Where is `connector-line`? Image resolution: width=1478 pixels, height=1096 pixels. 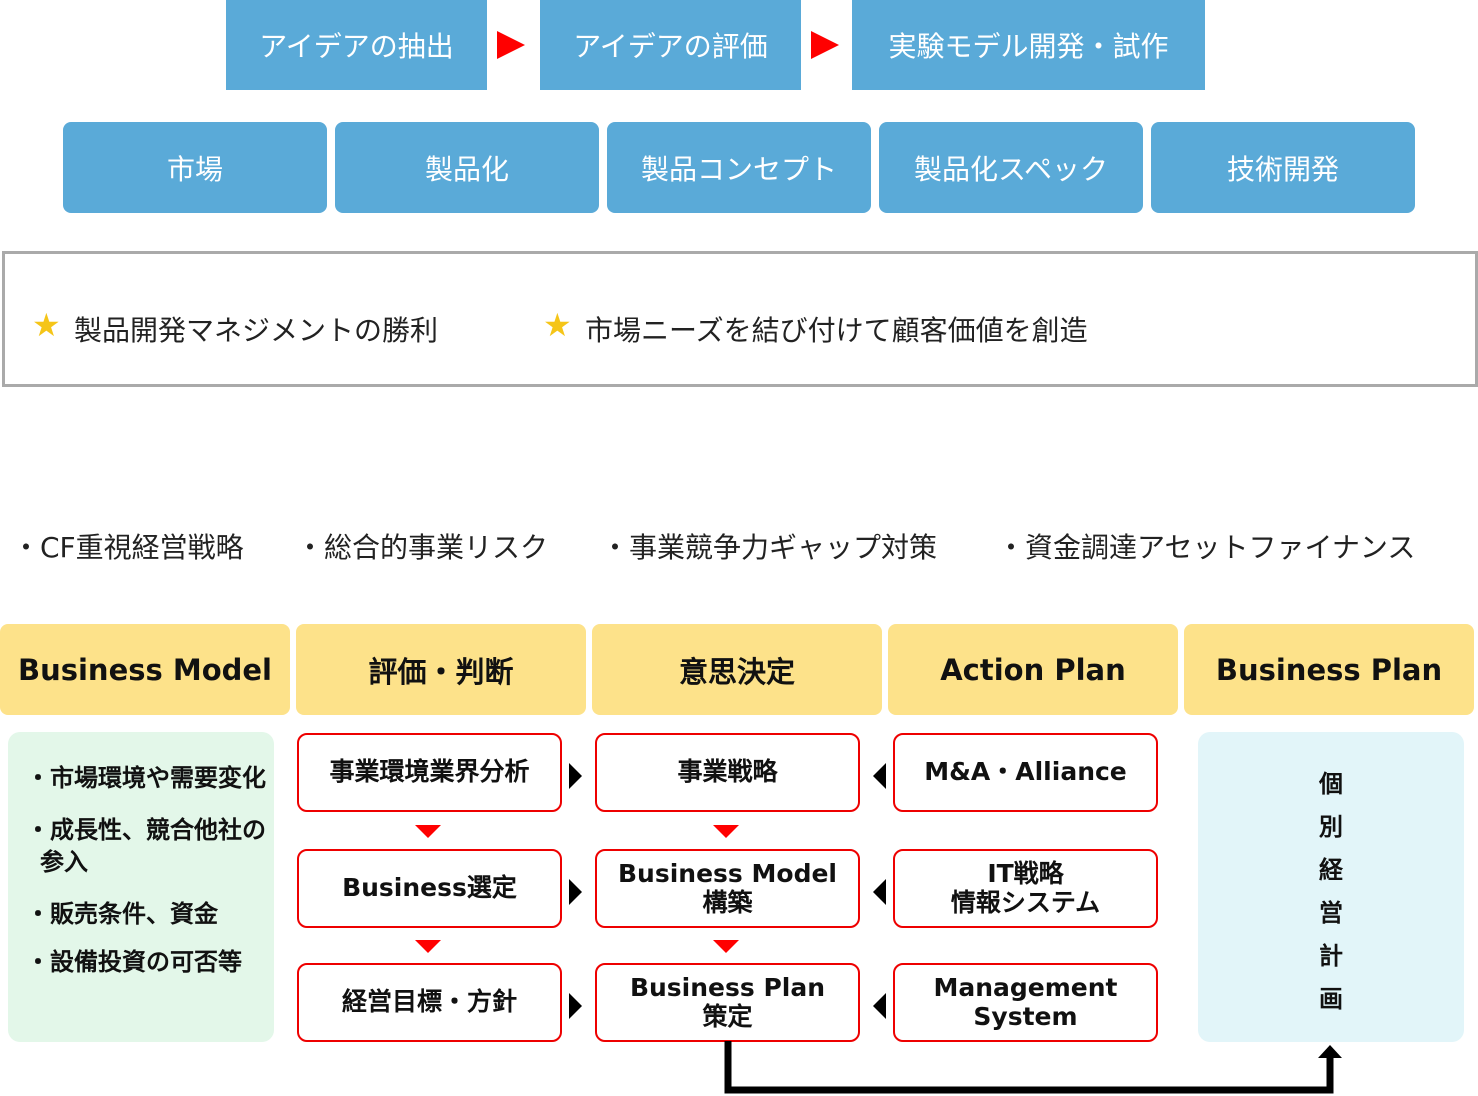
connector-line is located at coordinates (1029, 1067).